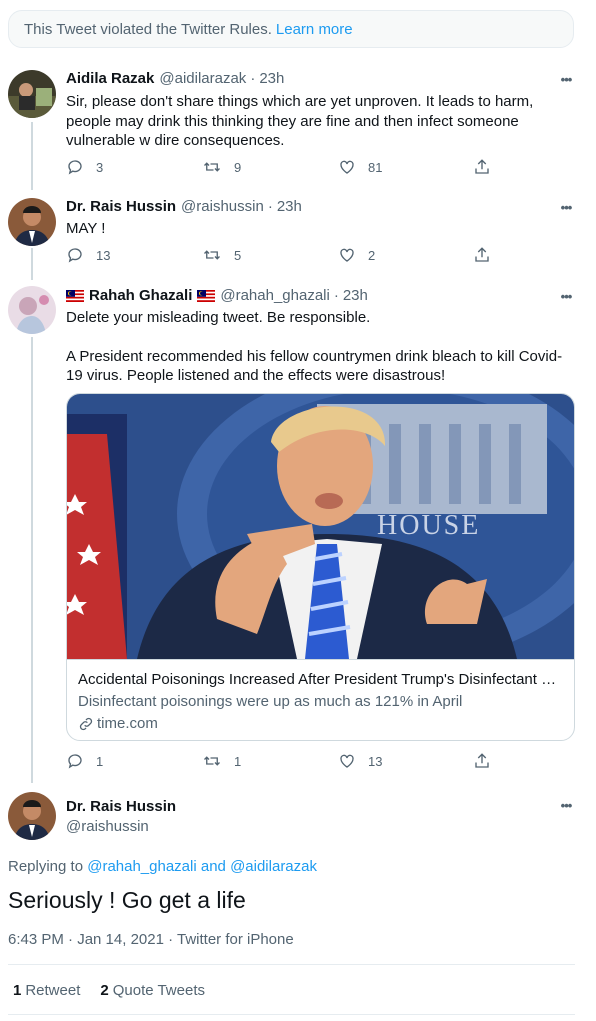  Describe the element at coordinates (88, 255) in the screenshot. I see `reply-button: 13` at that location.